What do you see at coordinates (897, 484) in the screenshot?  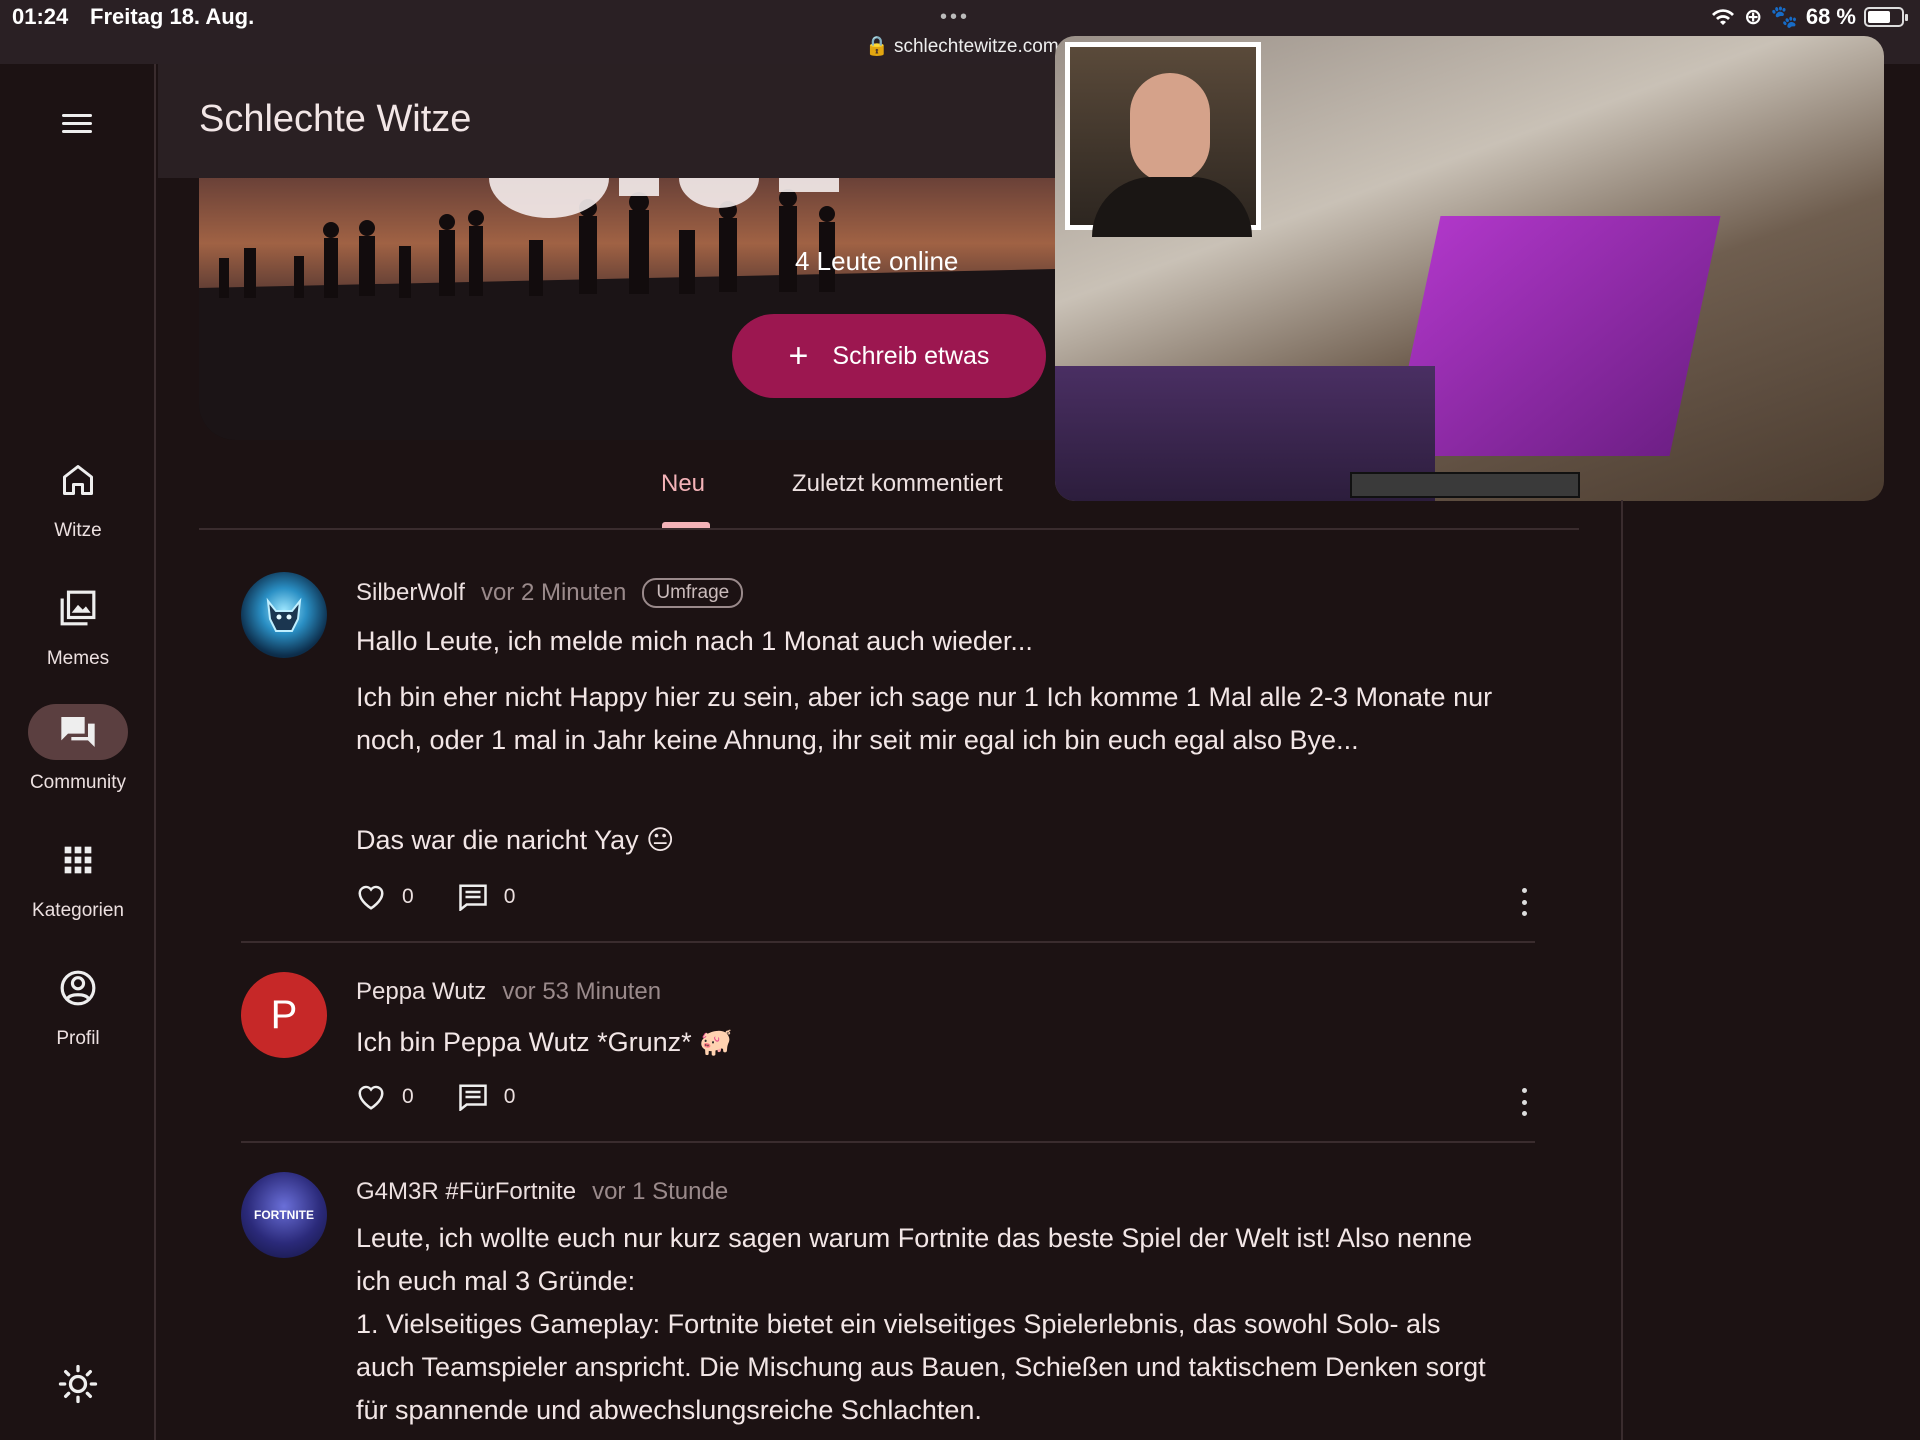 I see `tab-zuletzt-kommentiert: Zuletzt kommentiert` at bounding box center [897, 484].